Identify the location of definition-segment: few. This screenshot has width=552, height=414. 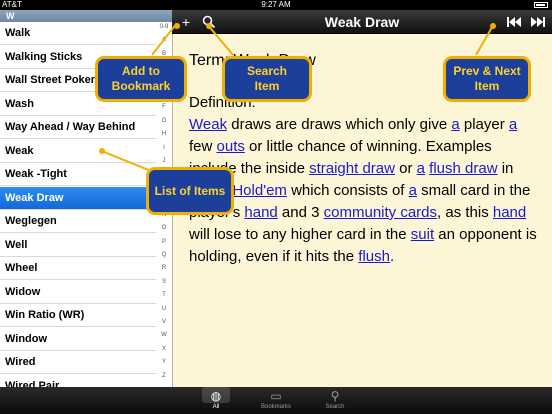
(203, 146).